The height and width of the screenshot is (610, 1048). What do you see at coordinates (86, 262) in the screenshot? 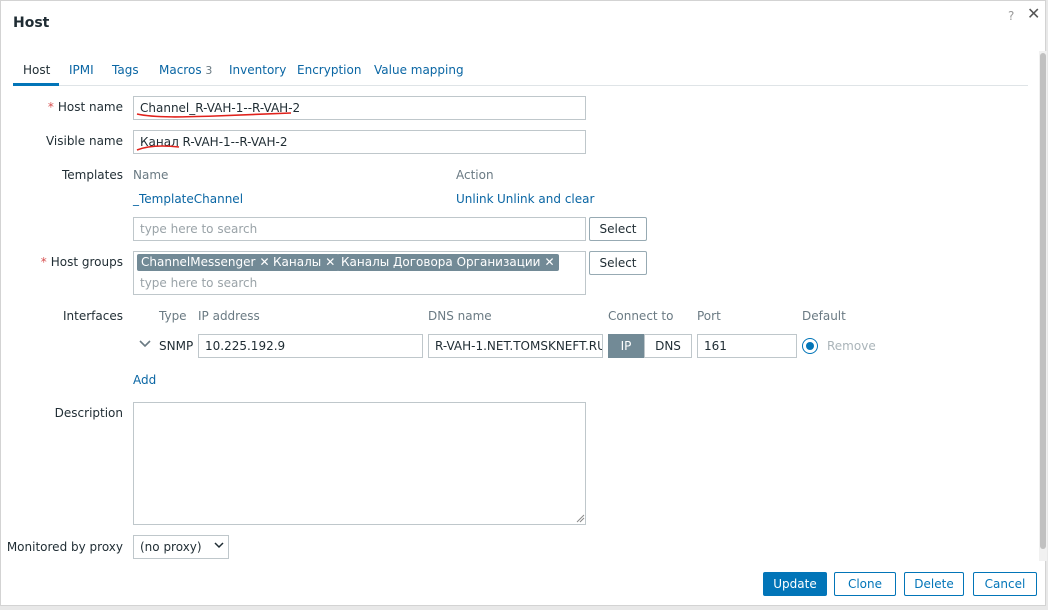
I see `host-groups-label-text: Host groups` at bounding box center [86, 262].